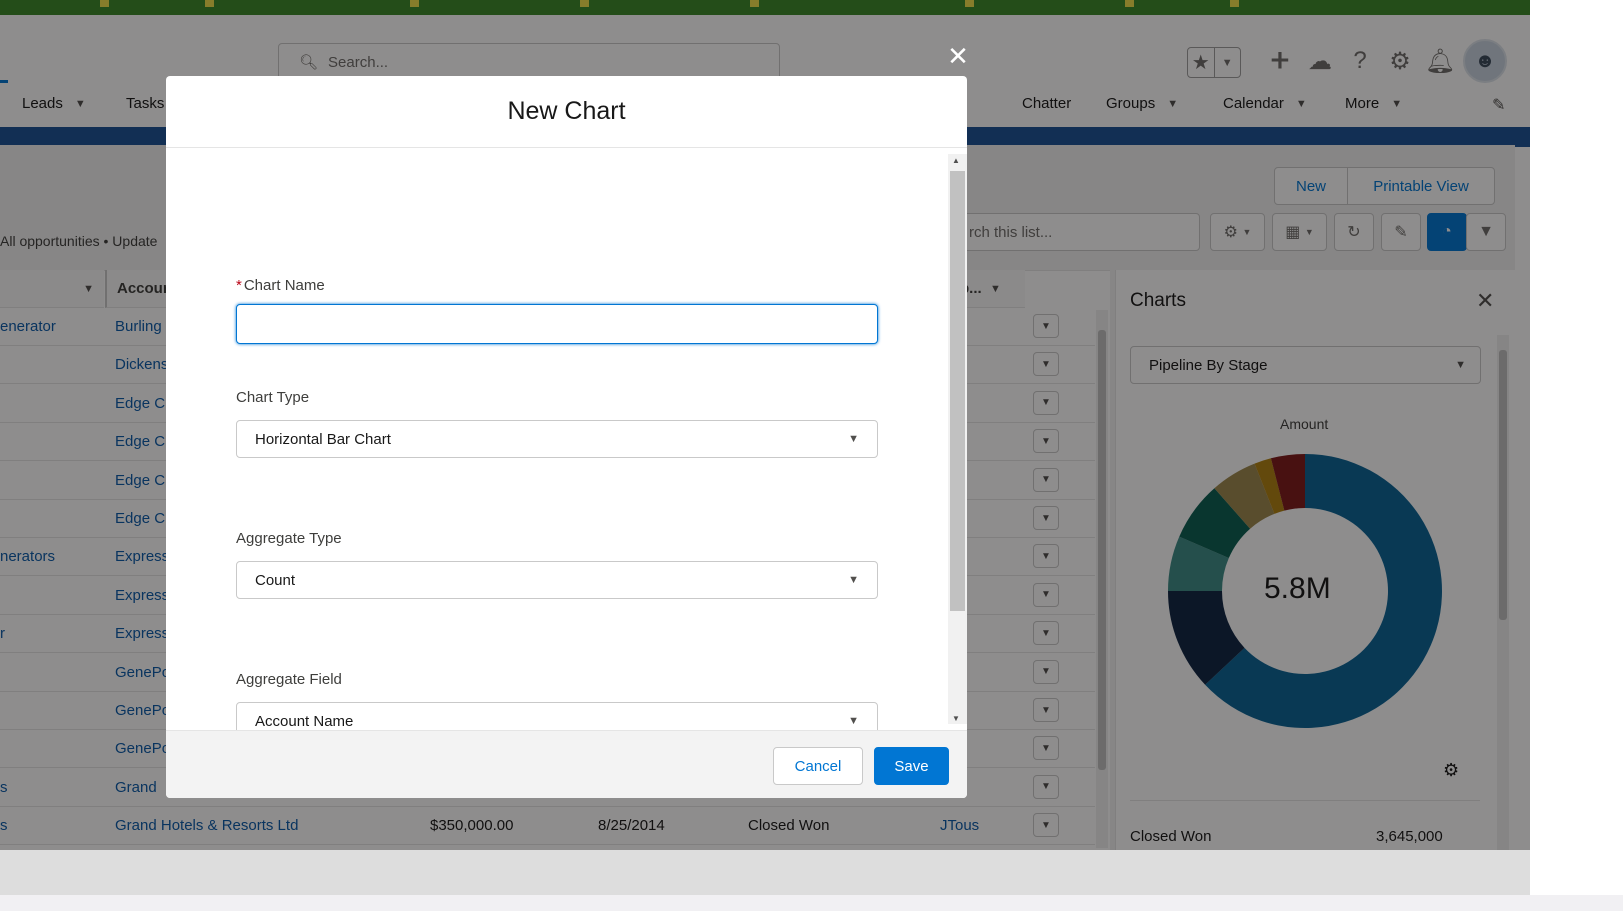 The image size is (1623, 911). I want to click on chart-type-value: Horizontal Bar Chart, so click(323, 439).